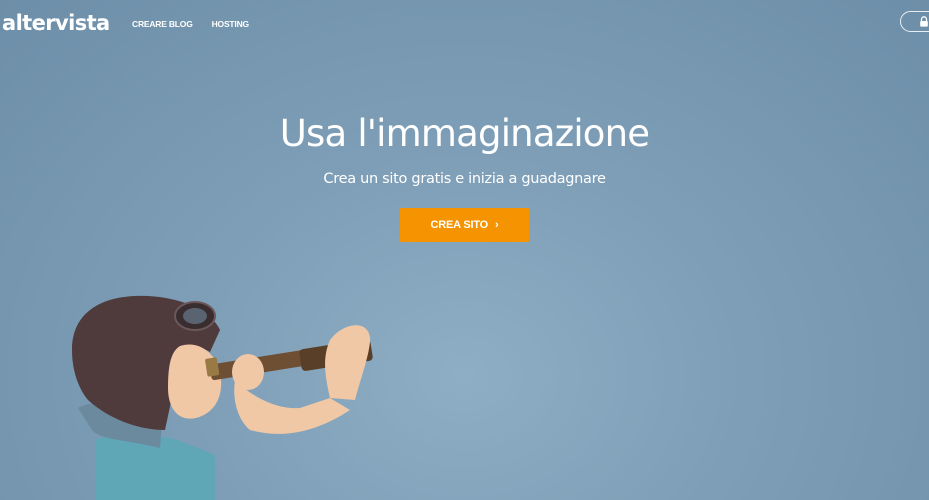 The width and height of the screenshot is (929, 500). Describe the element at coordinates (464, 133) in the screenshot. I see `hero-title: Usa l'immaginazione` at that location.